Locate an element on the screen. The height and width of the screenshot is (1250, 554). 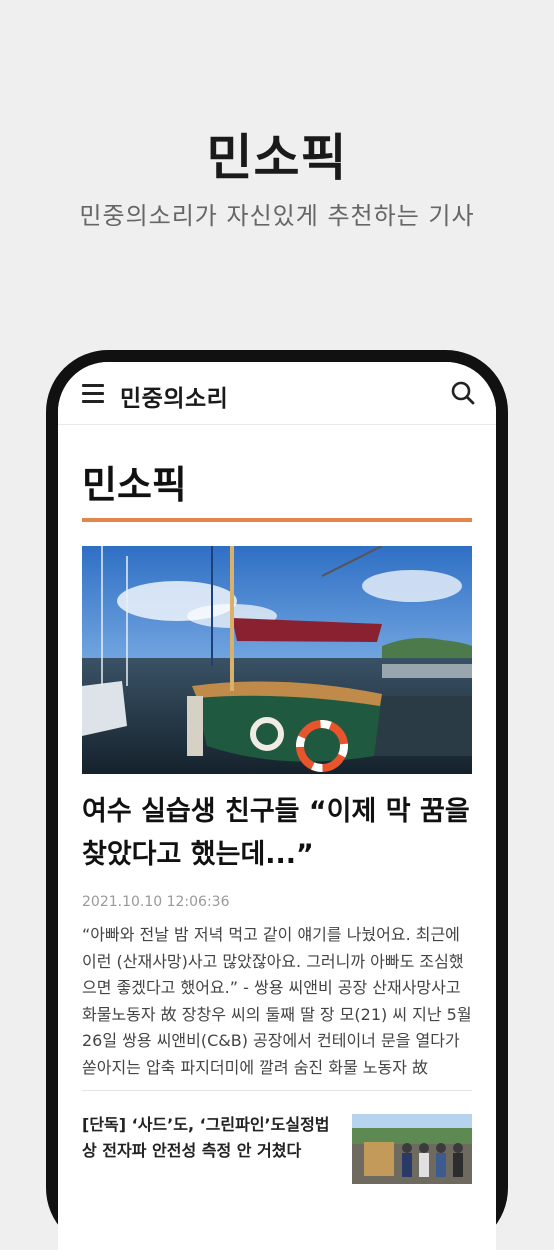
search-icon is located at coordinates (463, 393).